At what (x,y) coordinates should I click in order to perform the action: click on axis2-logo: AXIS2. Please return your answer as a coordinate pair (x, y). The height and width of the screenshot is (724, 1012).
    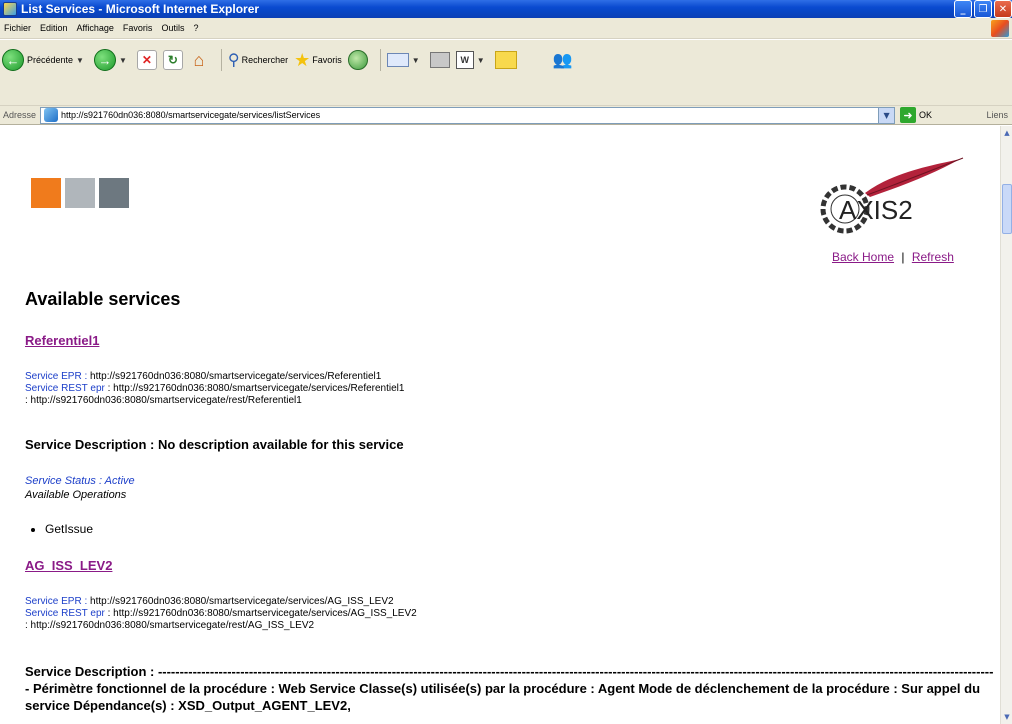
    Looking at the image, I should click on (892, 195).